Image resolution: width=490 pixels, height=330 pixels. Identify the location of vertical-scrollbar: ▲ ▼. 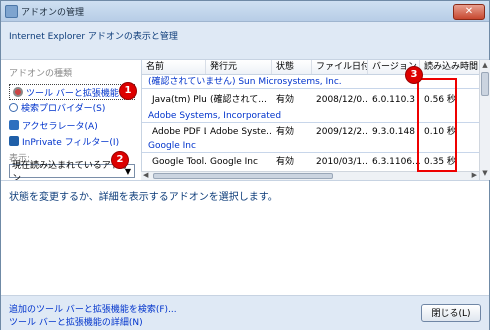
(484, 120).